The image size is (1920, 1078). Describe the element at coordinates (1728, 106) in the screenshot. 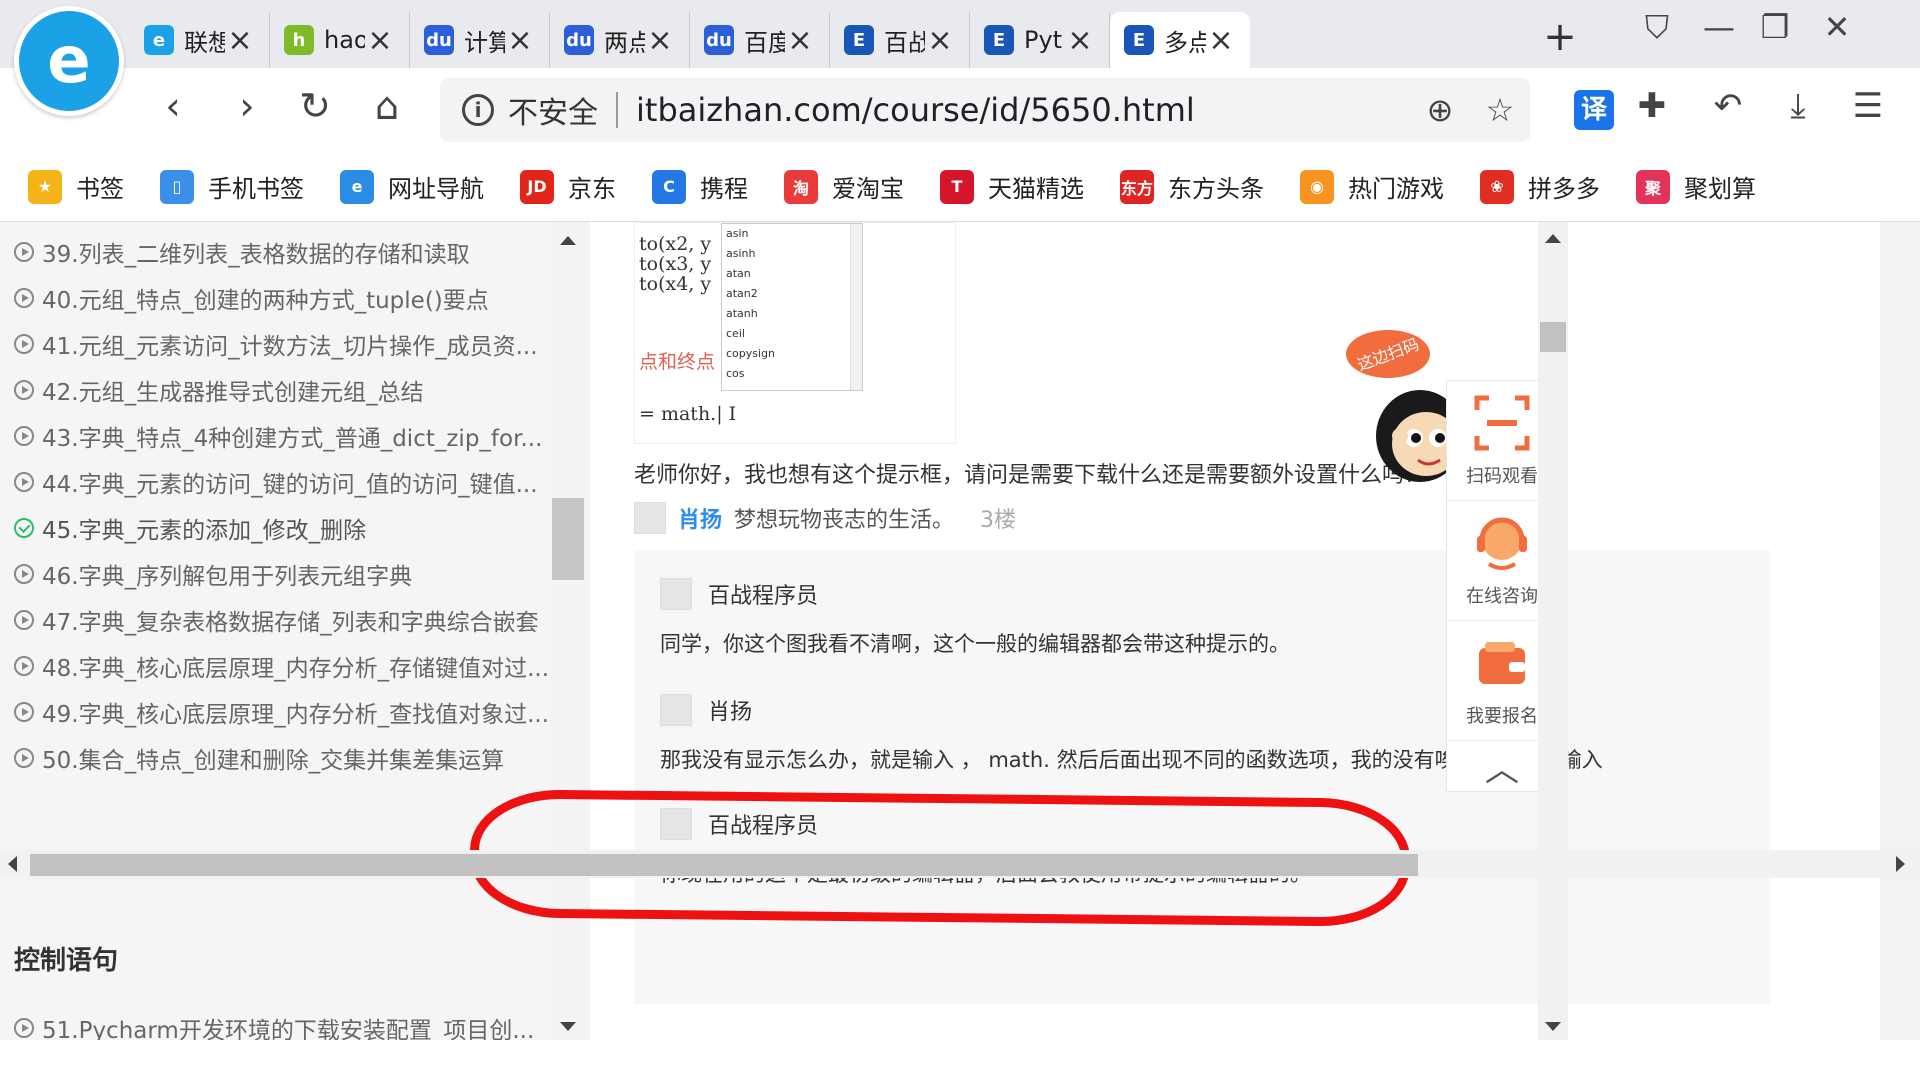

I see `undo-close-tab-icon: ↶` at that location.